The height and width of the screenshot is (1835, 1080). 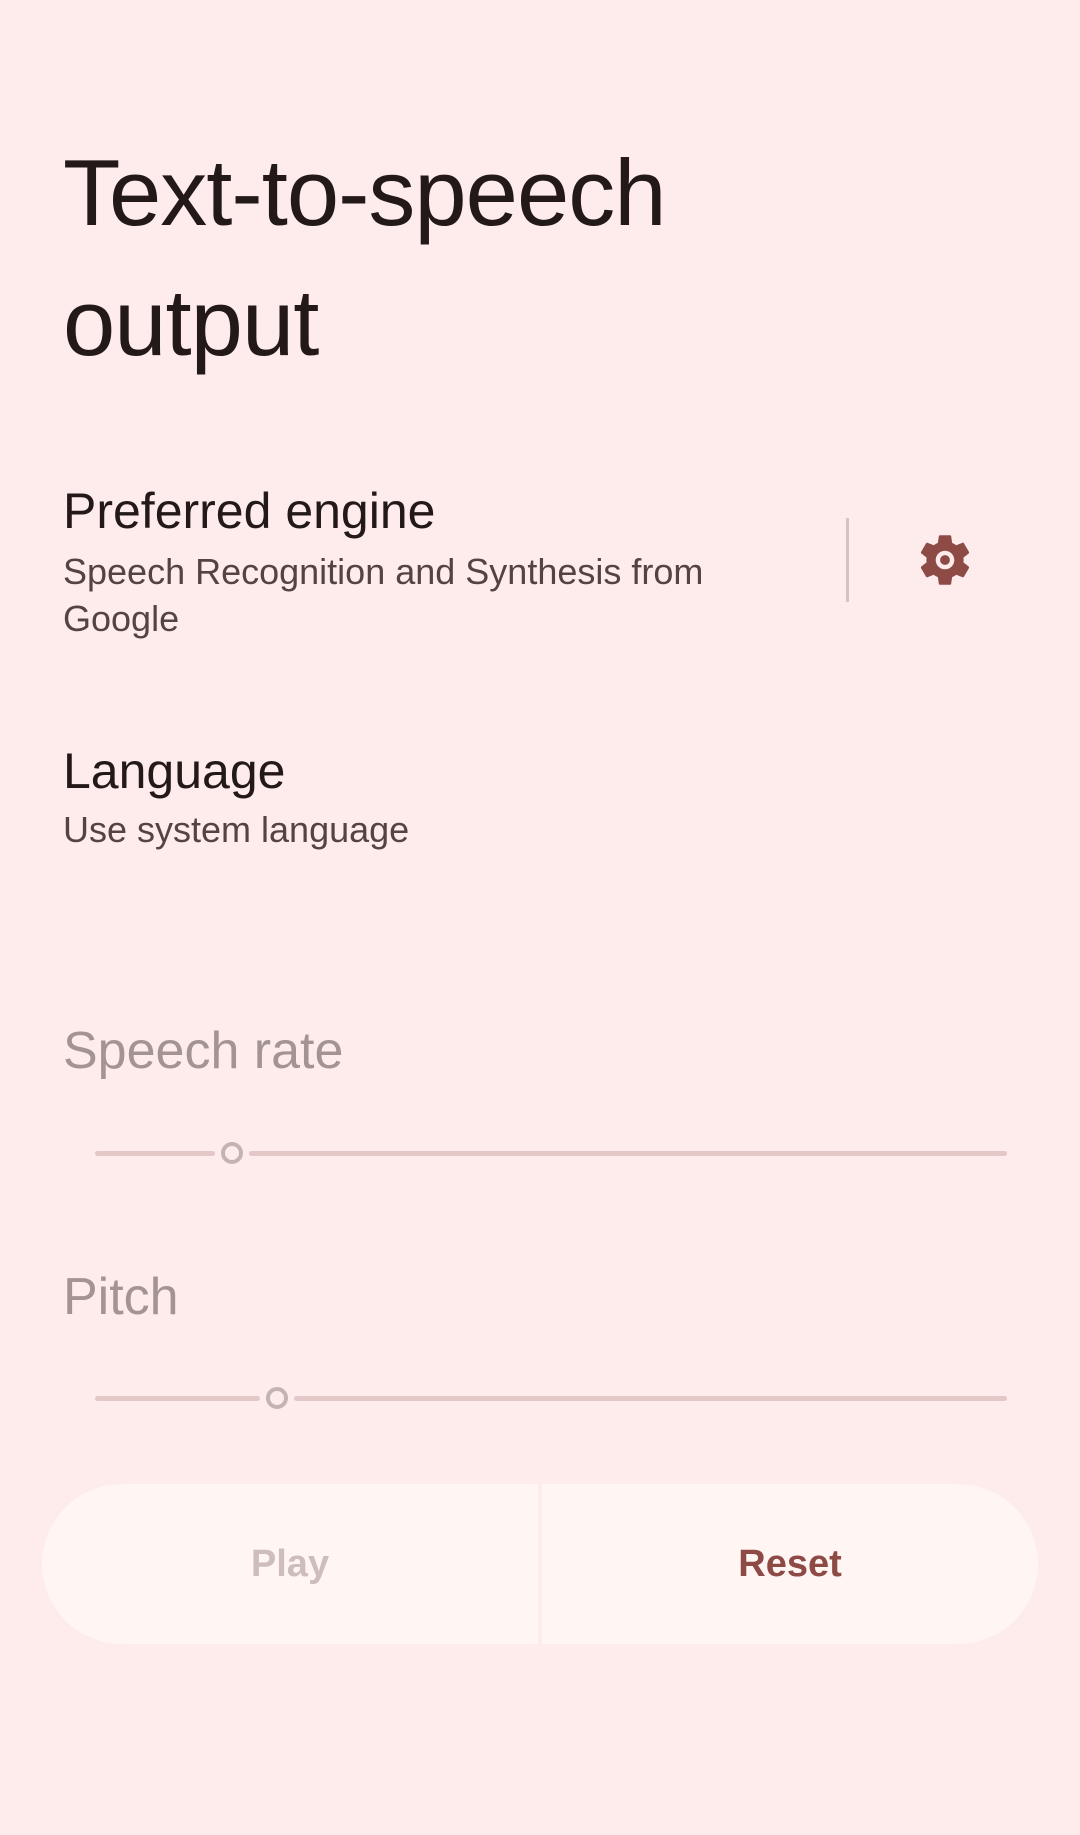 I want to click on speech-rate-slider, so click(x=551, y=1153).